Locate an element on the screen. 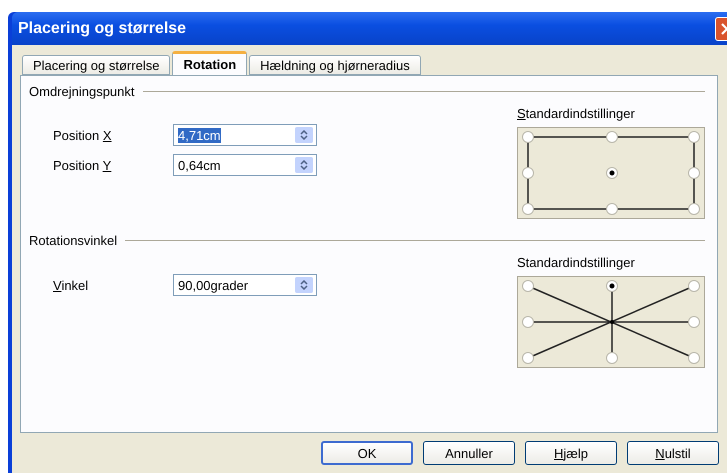 The width and height of the screenshot is (727, 473). tab: Rotation is located at coordinates (210, 63).